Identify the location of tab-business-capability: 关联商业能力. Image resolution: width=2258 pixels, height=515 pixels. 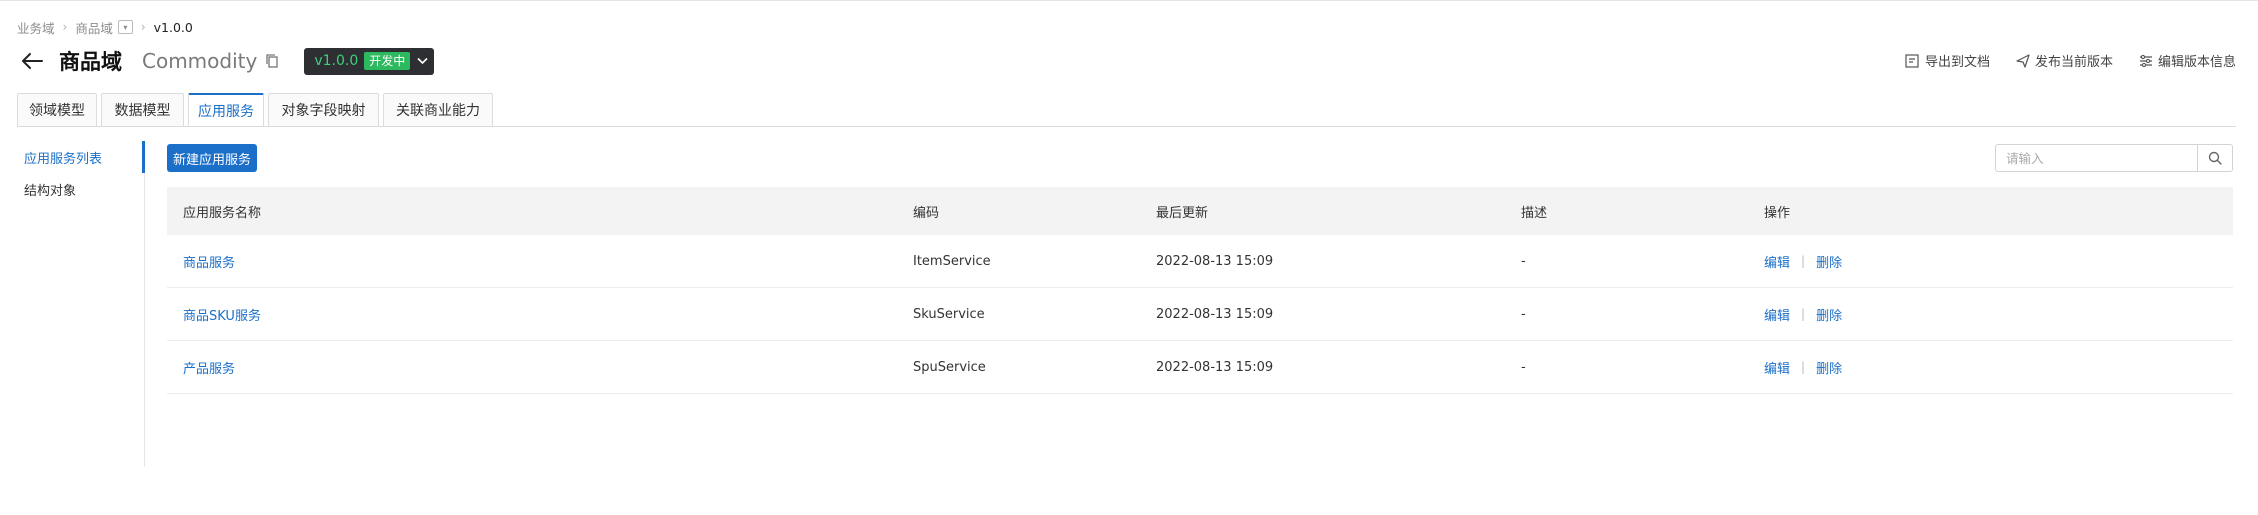
(438, 109).